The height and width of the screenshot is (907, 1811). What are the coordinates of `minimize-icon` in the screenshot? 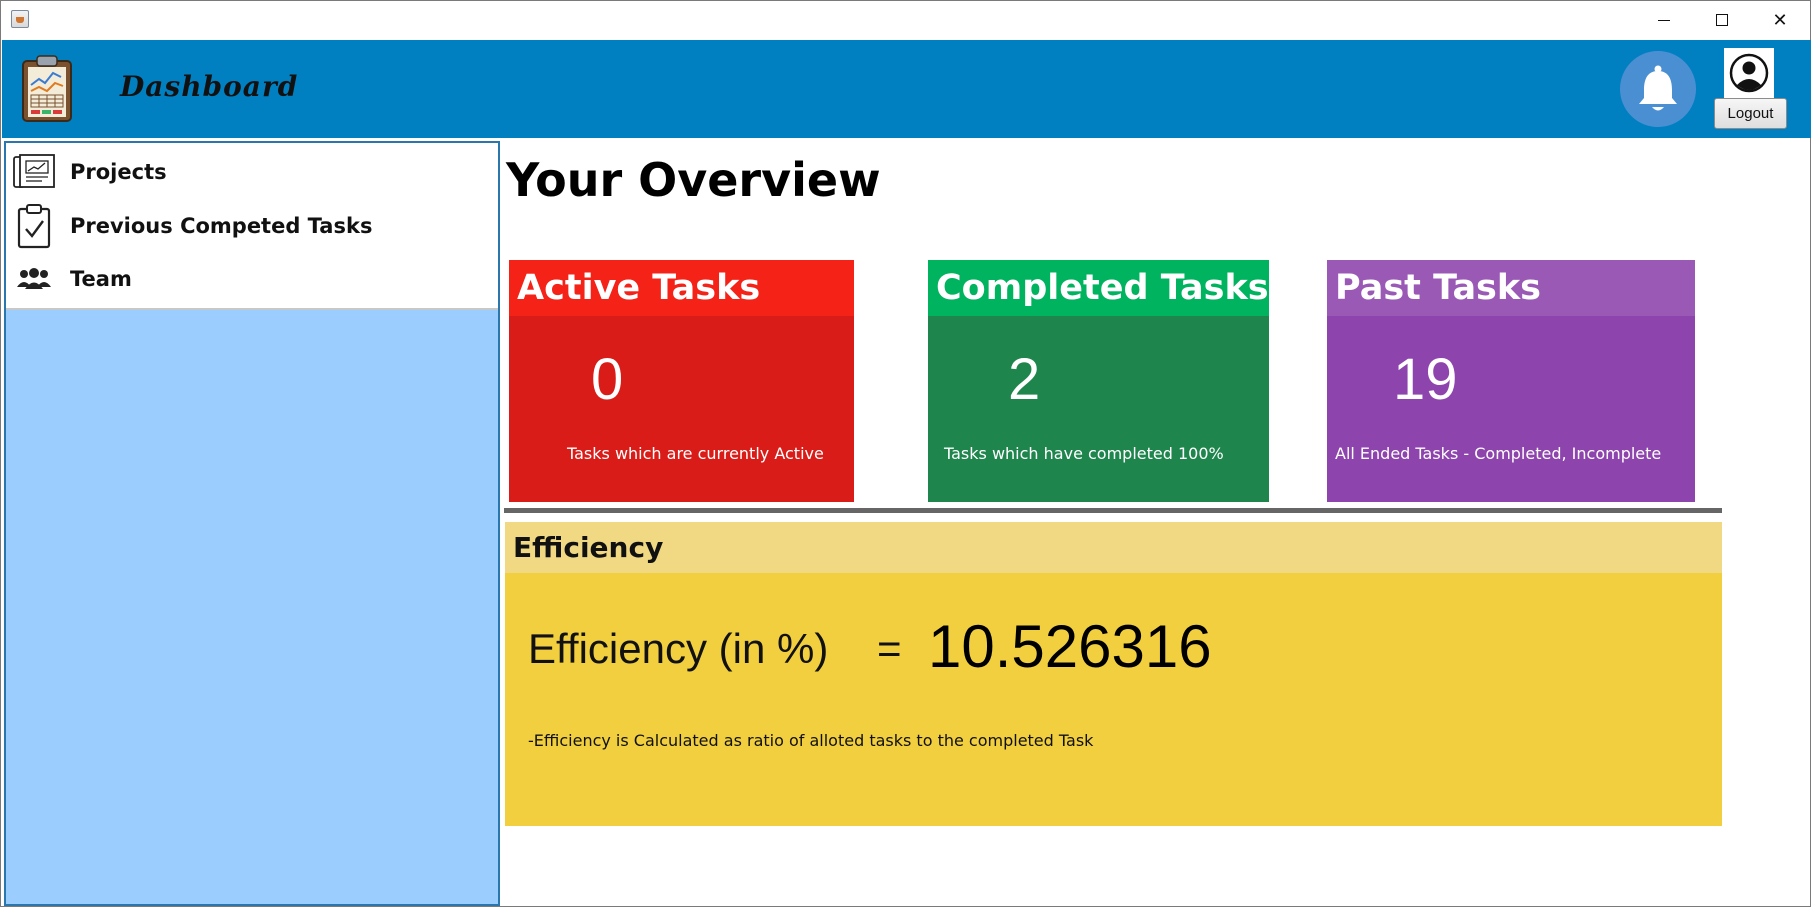 It's located at (1664, 20).